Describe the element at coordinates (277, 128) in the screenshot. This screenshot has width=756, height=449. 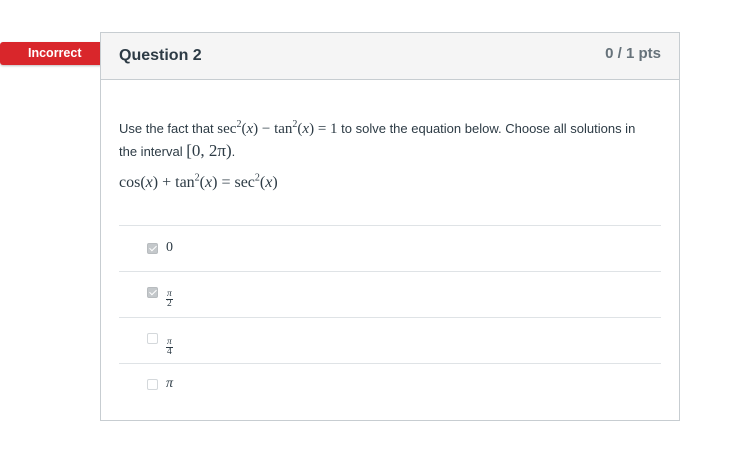
I see `identity-formula: sec2(x) − tan2(x) = 1` at that location.